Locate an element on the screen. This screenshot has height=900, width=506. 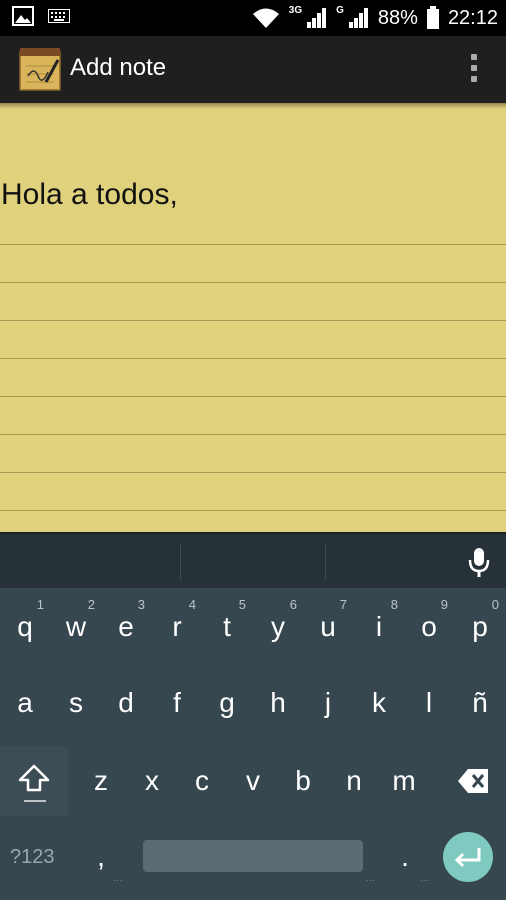
key-n: n is located at coordinates (354, 781).